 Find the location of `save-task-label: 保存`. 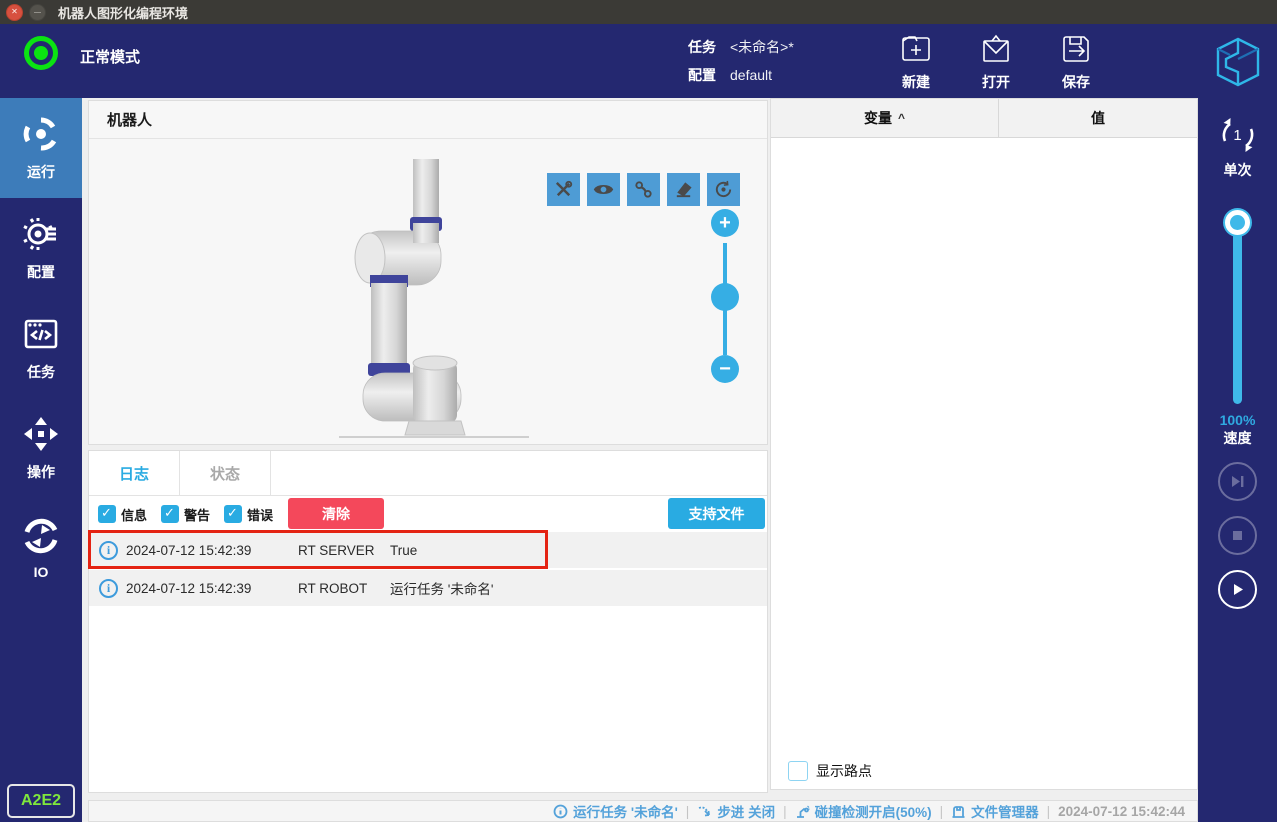

save-task-label: 保存 is located at coordinates (1076, 82).